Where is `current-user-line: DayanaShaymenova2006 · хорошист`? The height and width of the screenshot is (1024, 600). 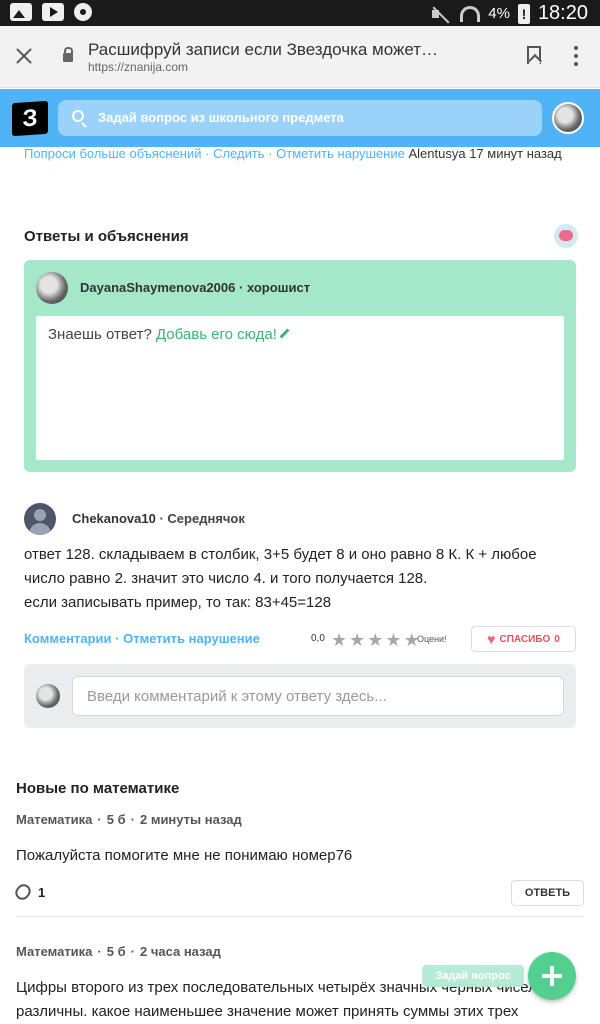
current-user-line: DayanaShaymenova2006 · хорошист is located at coordinates (195, 287).